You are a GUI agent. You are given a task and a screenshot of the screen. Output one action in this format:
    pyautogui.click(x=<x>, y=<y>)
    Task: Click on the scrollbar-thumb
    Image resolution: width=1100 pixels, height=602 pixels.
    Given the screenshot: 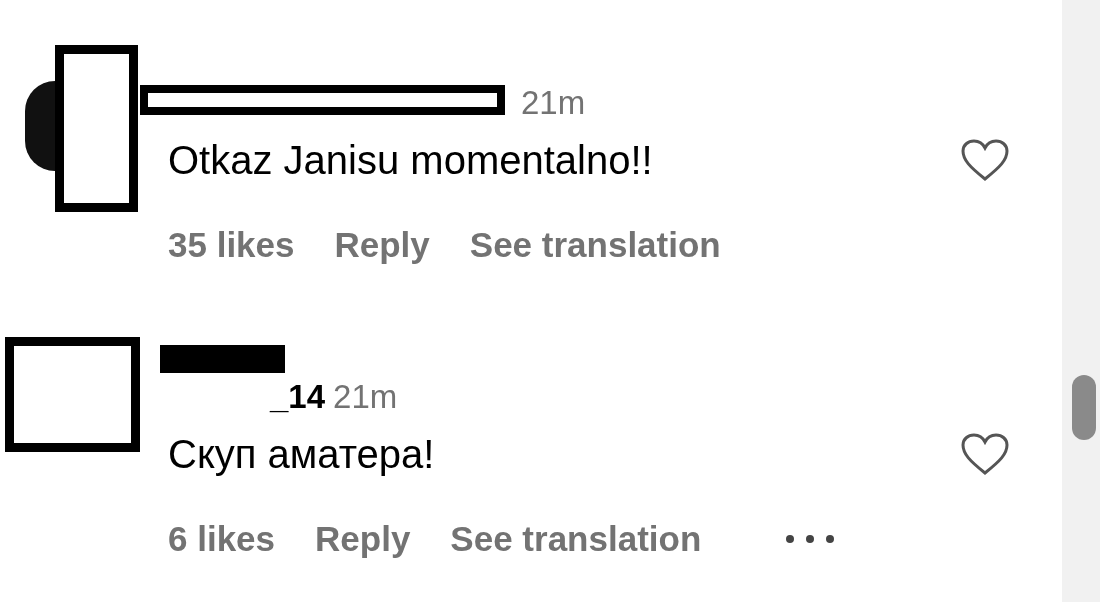 What is the action you would take?
    pyautogui.click(x=1084, y=407)
    